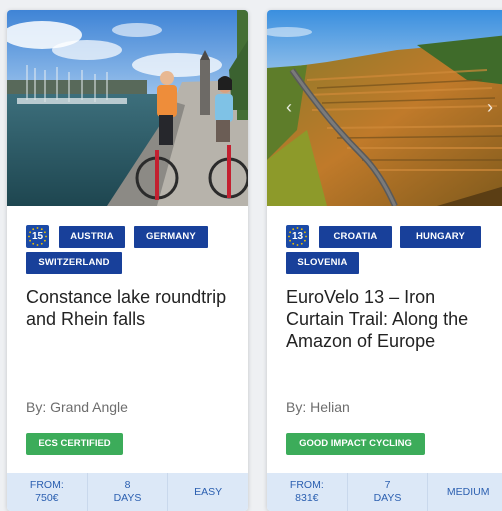 This screenshot has width=502, height=511. What do you see at coordinates (74, 444) in the screenshot?
I see `certification-badge: ECS CERTIFIED` at bounding box center [74, 444].